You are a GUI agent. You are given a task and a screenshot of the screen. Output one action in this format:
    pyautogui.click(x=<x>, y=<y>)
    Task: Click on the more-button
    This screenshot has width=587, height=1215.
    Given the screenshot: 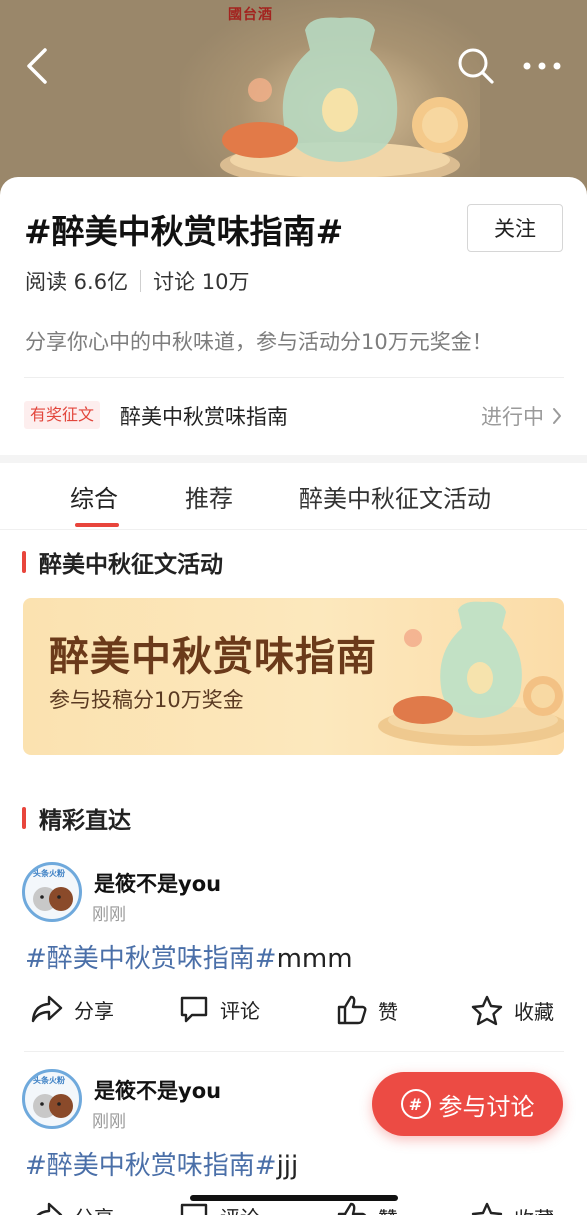 What is the action you would take?
    pyautogui.click(x=542, y=66)
    